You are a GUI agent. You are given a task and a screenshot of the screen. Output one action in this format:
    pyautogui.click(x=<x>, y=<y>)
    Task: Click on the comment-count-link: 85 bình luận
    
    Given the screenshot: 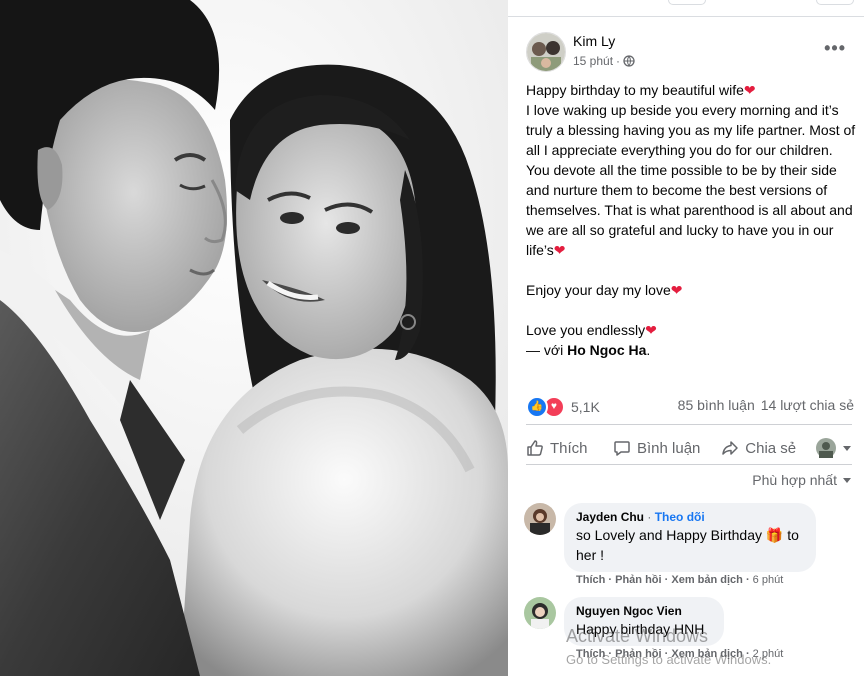 What is the action you would take?
    pyautogui.click(x=716, y=405)
    